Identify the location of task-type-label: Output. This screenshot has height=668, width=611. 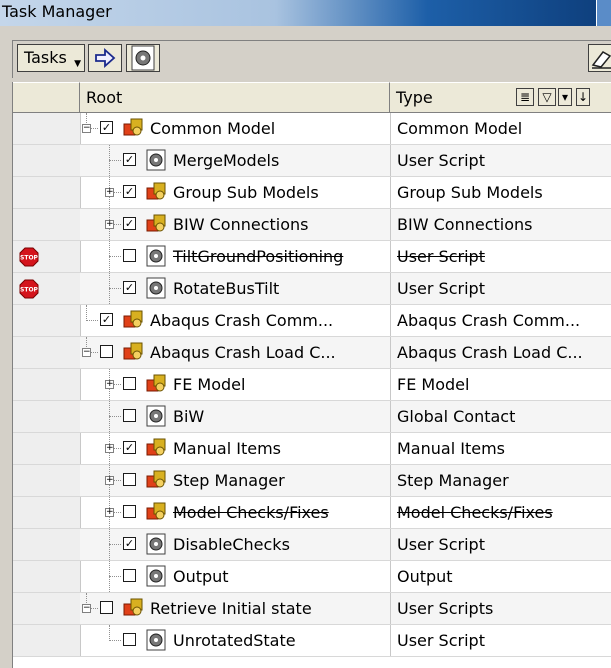
(425, 576).